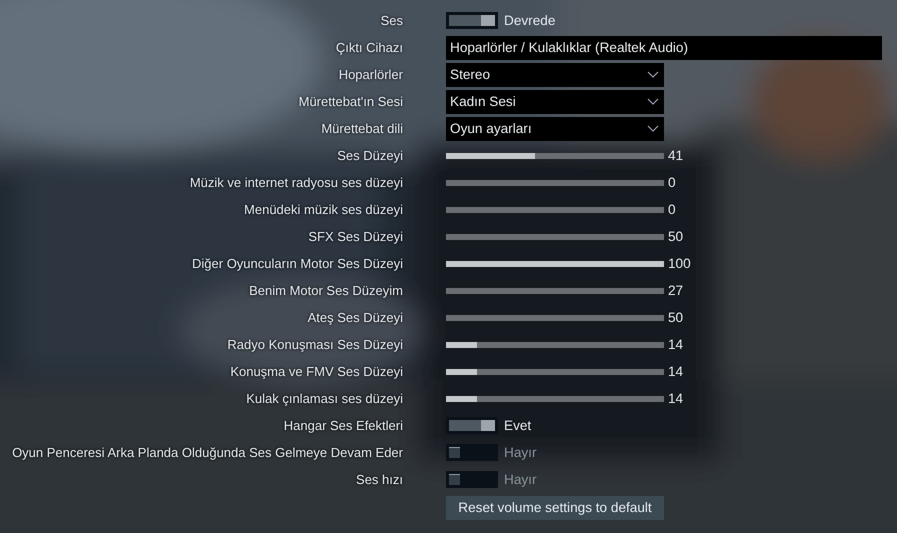 The height and width of the screenshot is (533, 897). Describe the element at coordinates (354, 318) in the screenshot. I see `setting-label: Ateş Ses Düzeyi` at that location.